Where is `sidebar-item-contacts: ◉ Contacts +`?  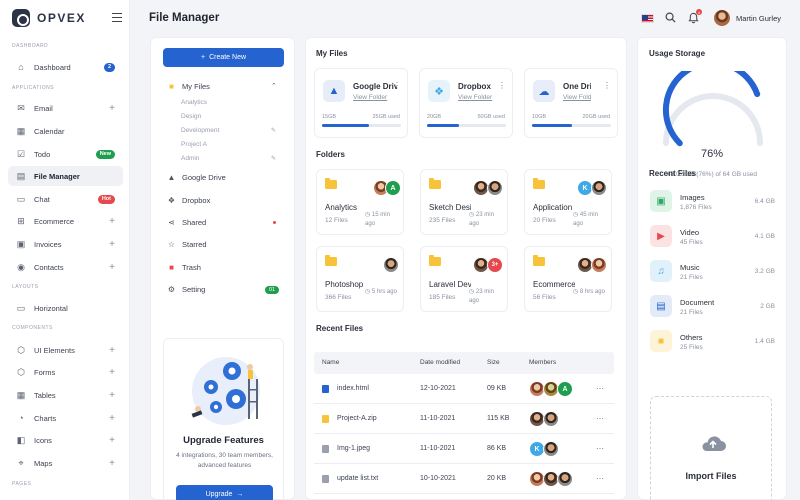
sidebar-item-contacts: ◉ Contacts + is located at coordinates (65, 267).